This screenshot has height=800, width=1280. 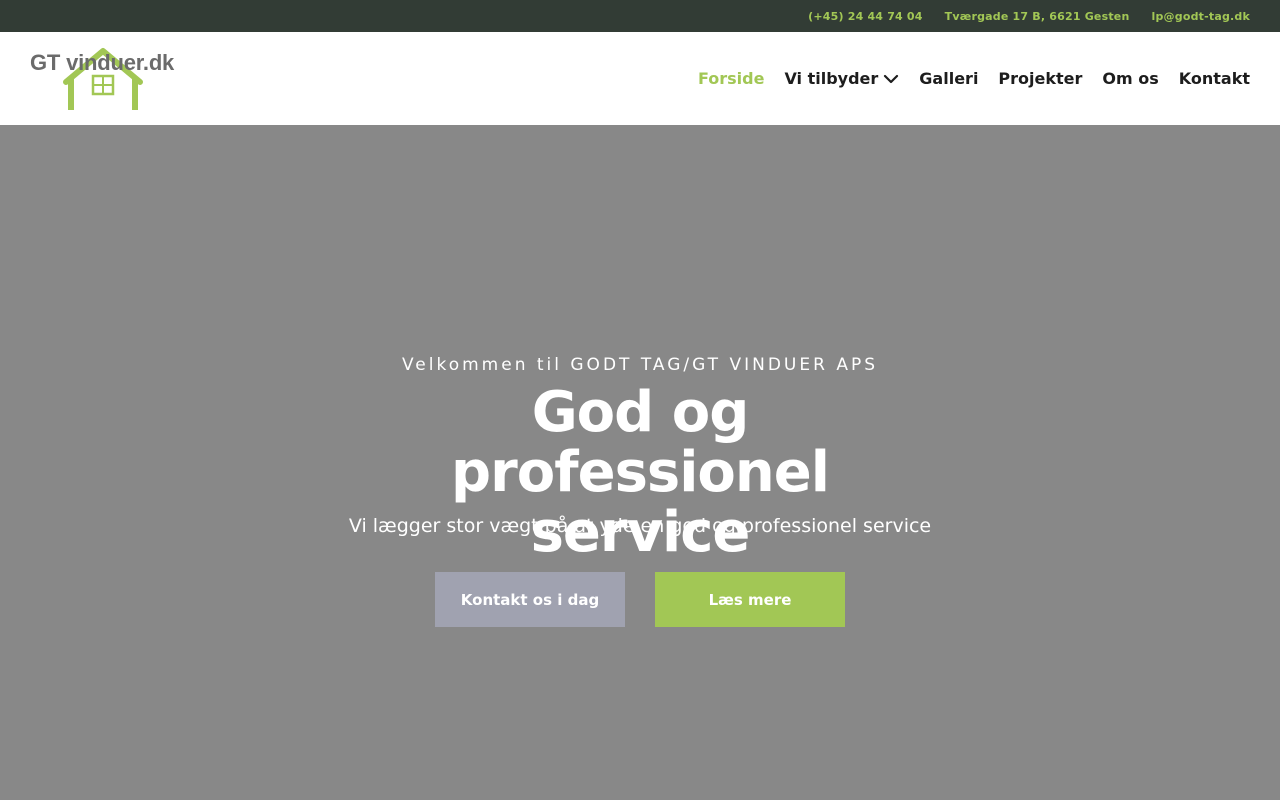 What do you see at coordinates (639, 365) in the screenshot?
I see `hero-eyebrow: Velkommen til GODT TAG/GT VINDUER APS` at bounding box center [639, 365].